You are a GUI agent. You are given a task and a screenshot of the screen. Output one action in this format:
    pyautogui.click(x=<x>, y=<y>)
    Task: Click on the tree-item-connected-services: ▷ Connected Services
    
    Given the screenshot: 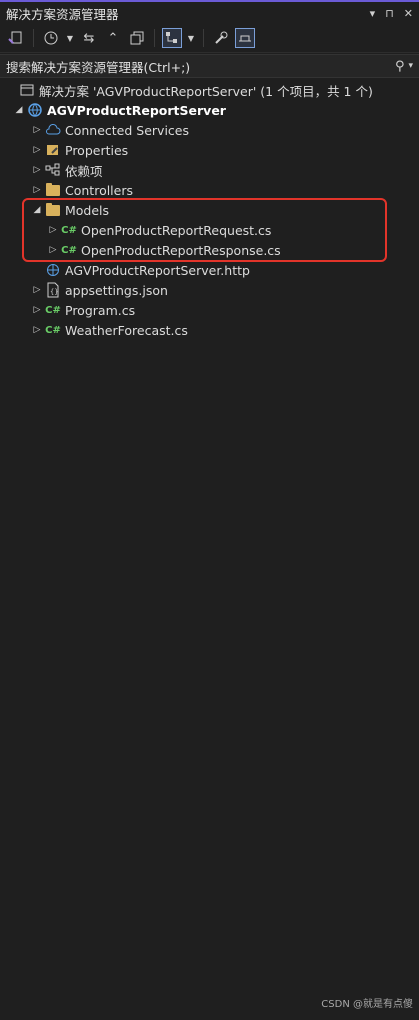 What is the action you would take?
    pyautogui.click(x=209, y=130)
    